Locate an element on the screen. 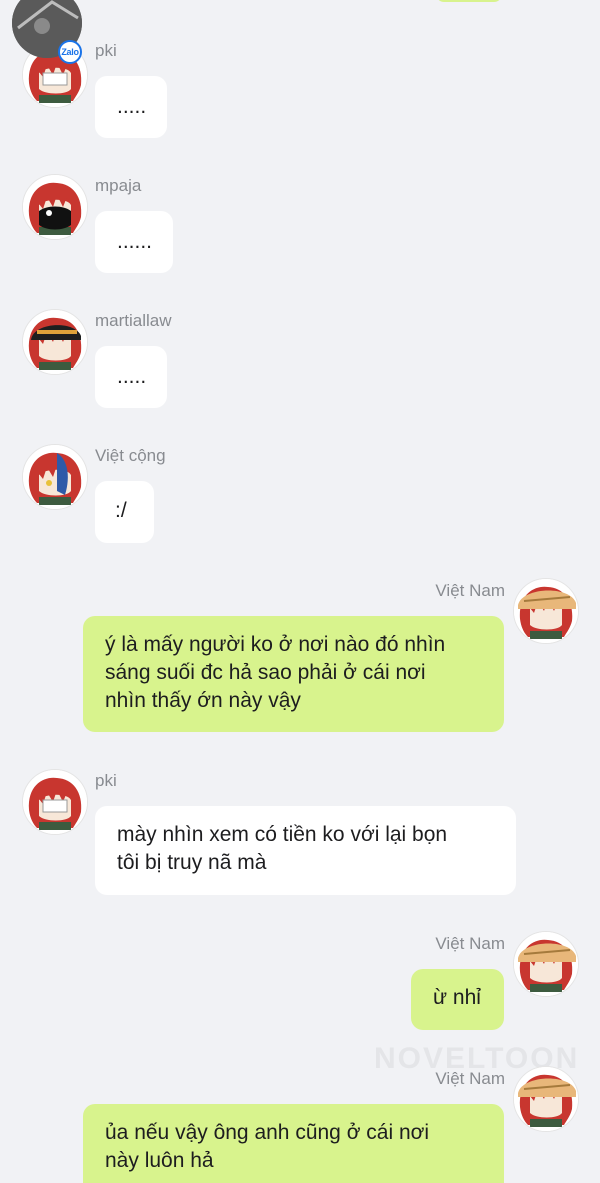  message-text-line: sáng suối đc hả sao phải ở cái nơi is located at coordinates (265, 672).